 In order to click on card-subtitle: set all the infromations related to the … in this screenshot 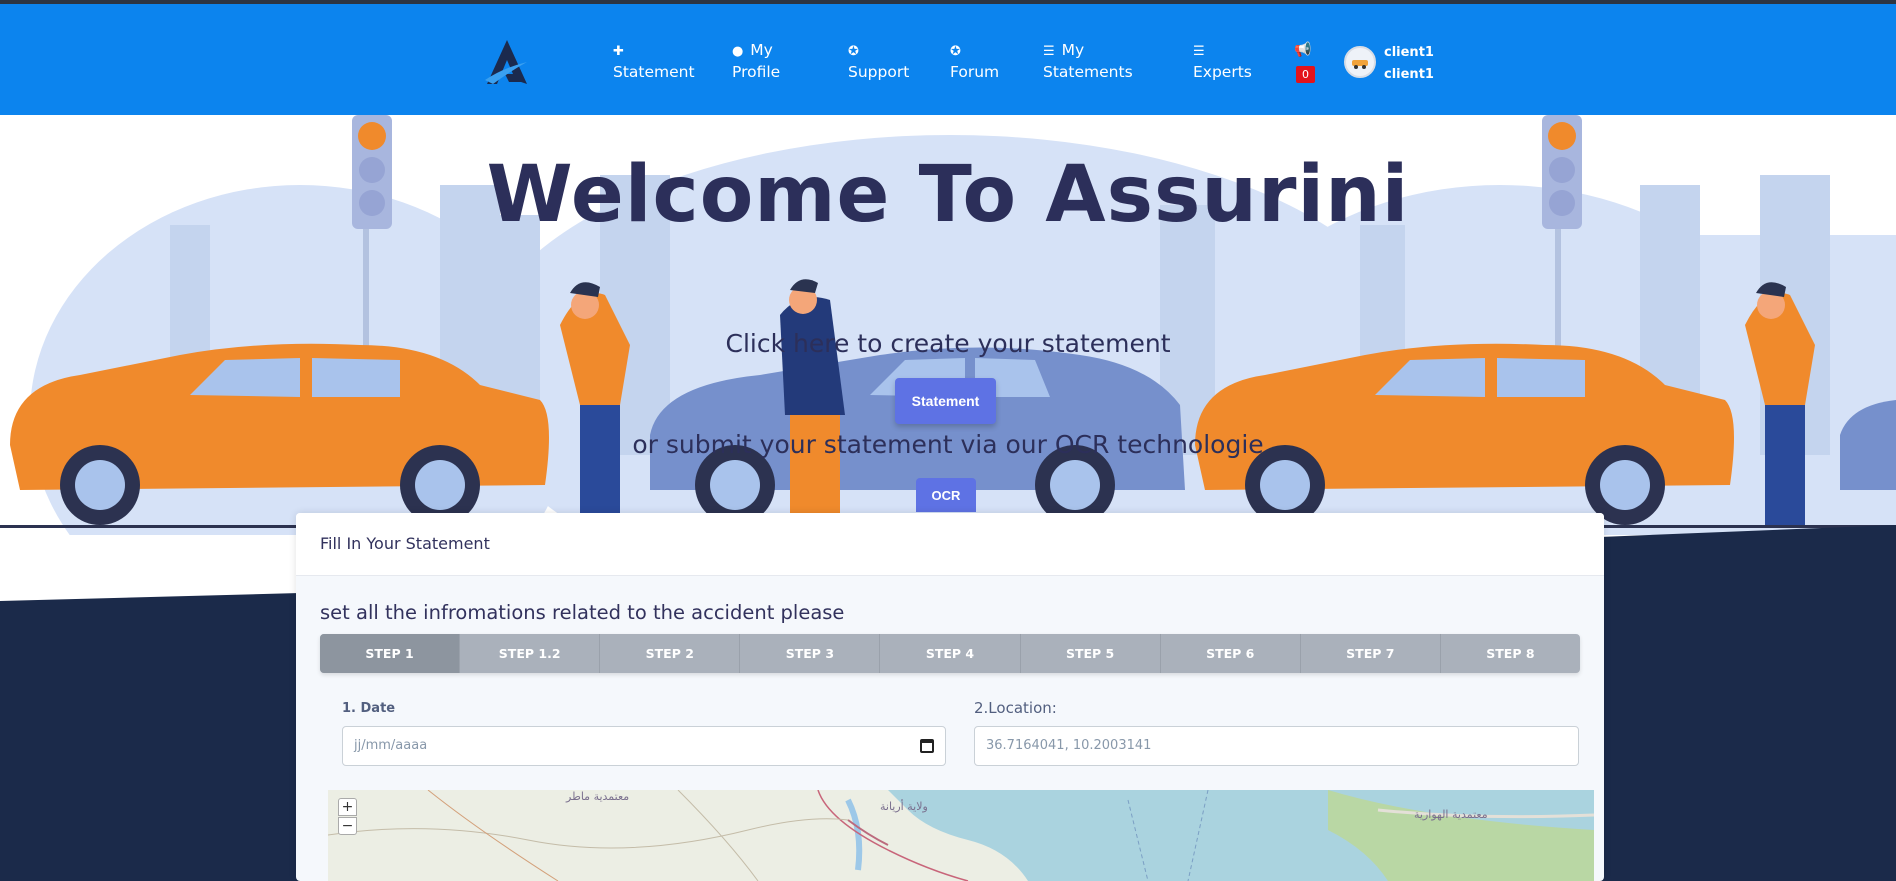, I will do `click(582, 612)`.